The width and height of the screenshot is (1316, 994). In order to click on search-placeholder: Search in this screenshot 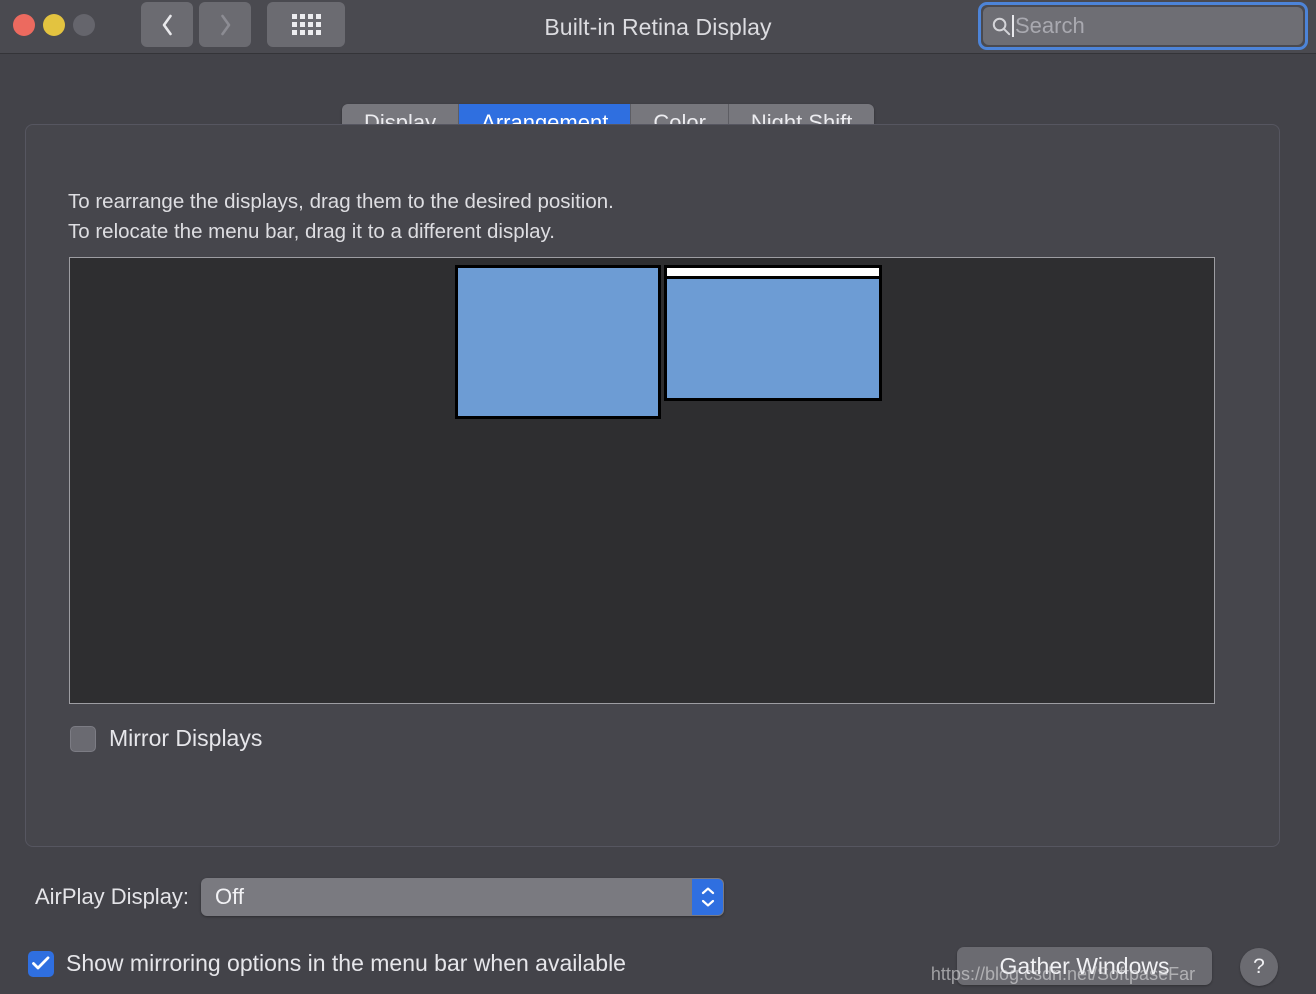, I will do `click(1050, 25)`.